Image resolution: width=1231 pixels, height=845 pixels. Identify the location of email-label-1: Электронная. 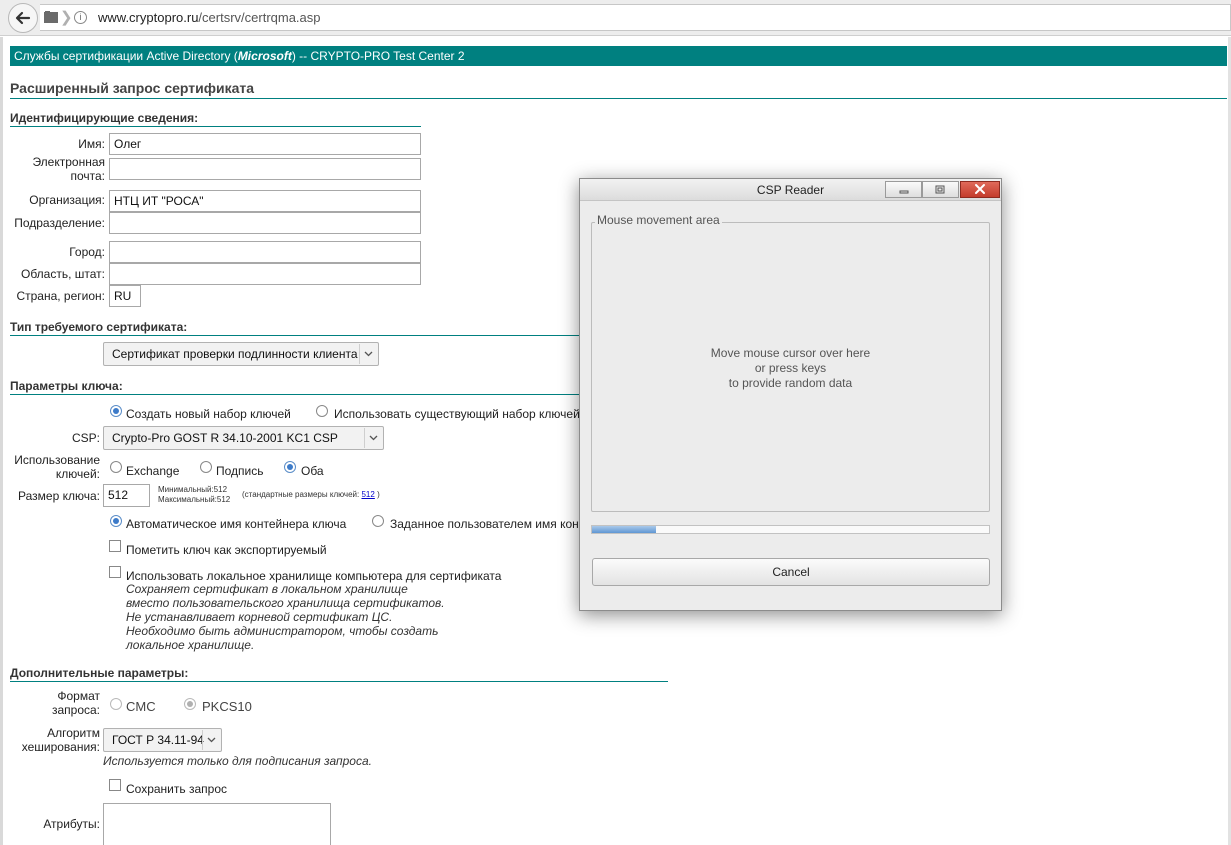
(68, 162).